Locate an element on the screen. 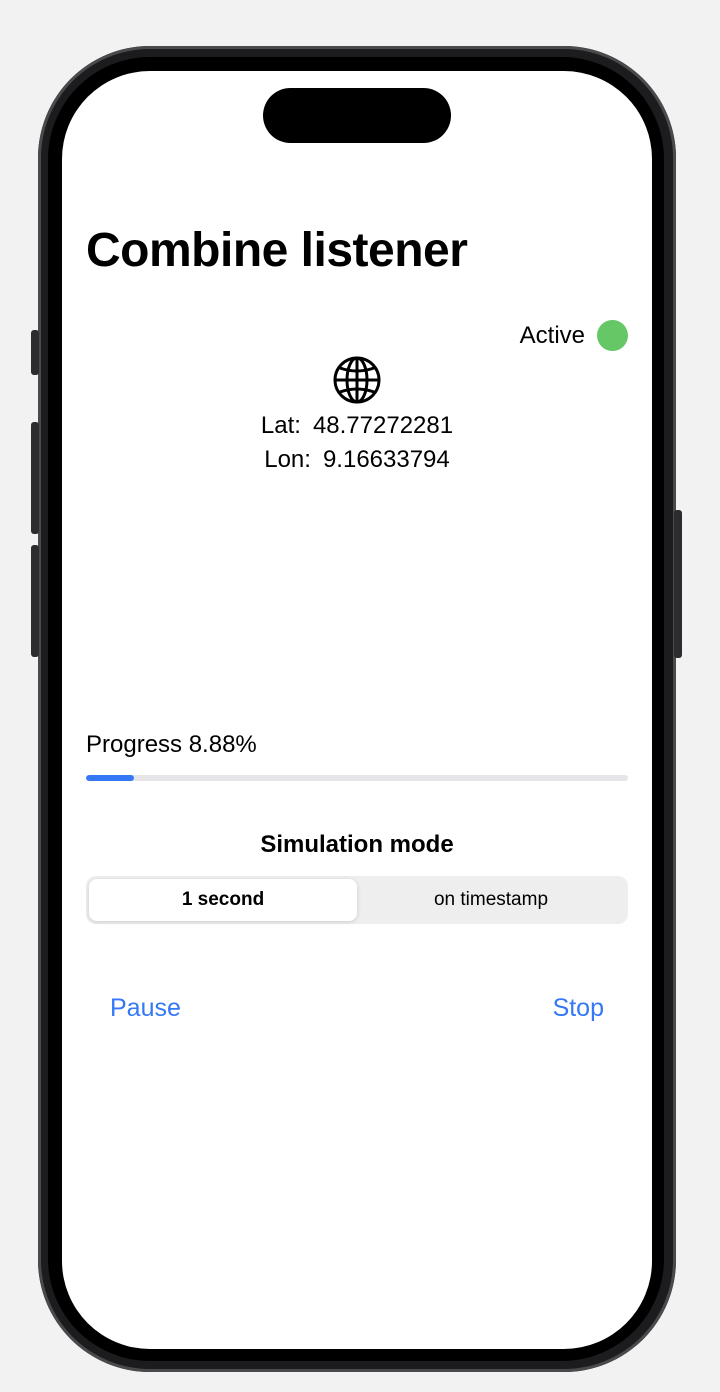 The height and width of the screenshot is (1392, 720). progress-fill is located at coordinates (110, 778).